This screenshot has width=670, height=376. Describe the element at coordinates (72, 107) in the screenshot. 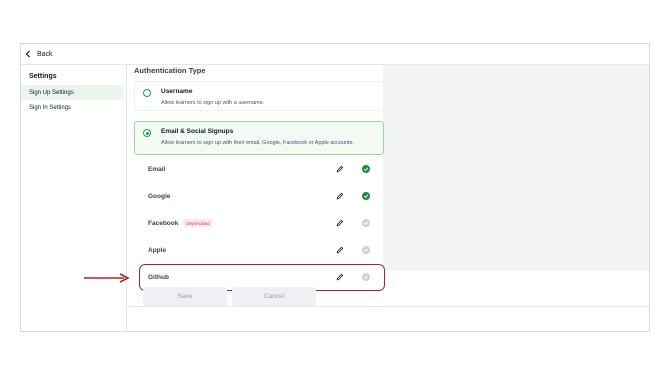

I see `sidebar-item-sign-in-settings: Sign In Settings` at that location.